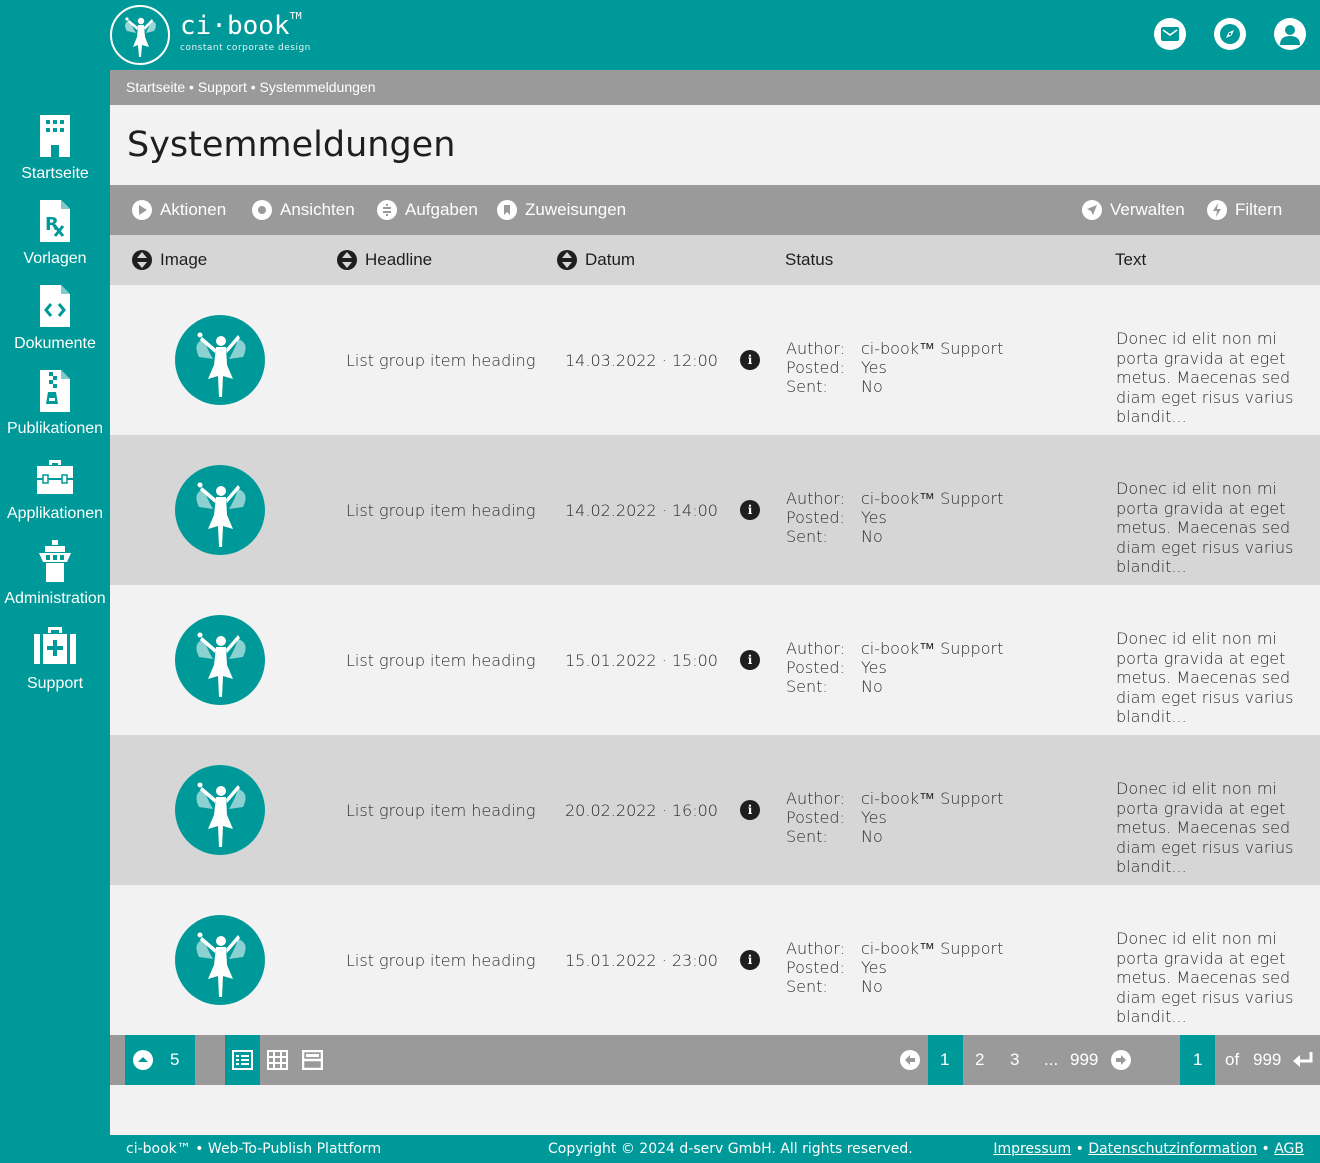 The image size is (1320, 1163). Describe the element at coordinates (312, 1060) in the screenshot. I see `split-view-icon` at that location.